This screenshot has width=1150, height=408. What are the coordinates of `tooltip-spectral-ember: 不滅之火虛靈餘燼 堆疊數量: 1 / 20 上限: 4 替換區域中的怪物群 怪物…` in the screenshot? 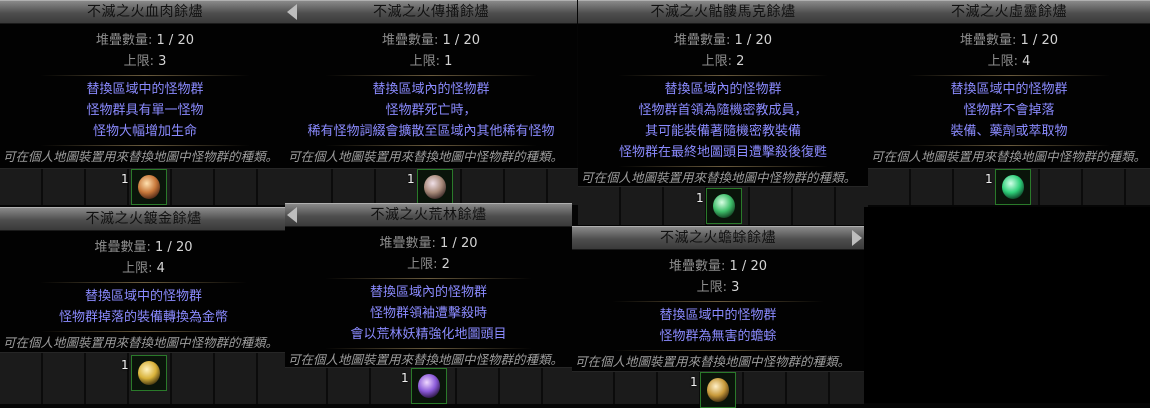 It's located at (1009, 84).